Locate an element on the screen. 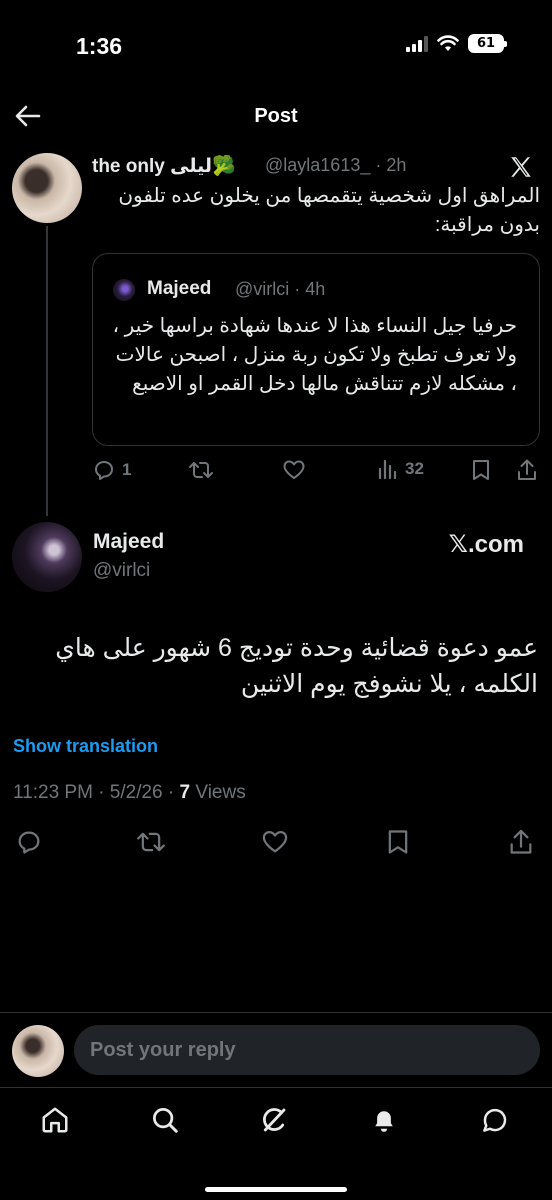 The width and height of the screenshot is (552, 1200). tweet-actions: 1 32 is located at coordinates (317, 473).